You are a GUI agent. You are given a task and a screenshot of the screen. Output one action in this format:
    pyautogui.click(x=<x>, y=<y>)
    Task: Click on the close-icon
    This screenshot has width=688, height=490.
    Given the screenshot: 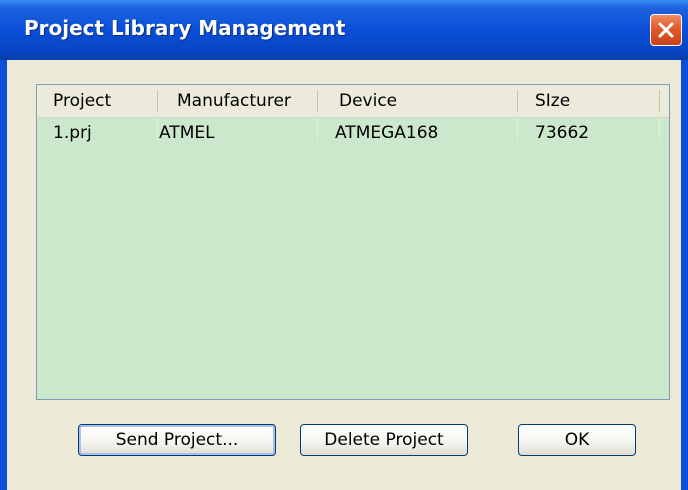 What is the action you would take?
    pyautogui.click(x=666, y=30)
    